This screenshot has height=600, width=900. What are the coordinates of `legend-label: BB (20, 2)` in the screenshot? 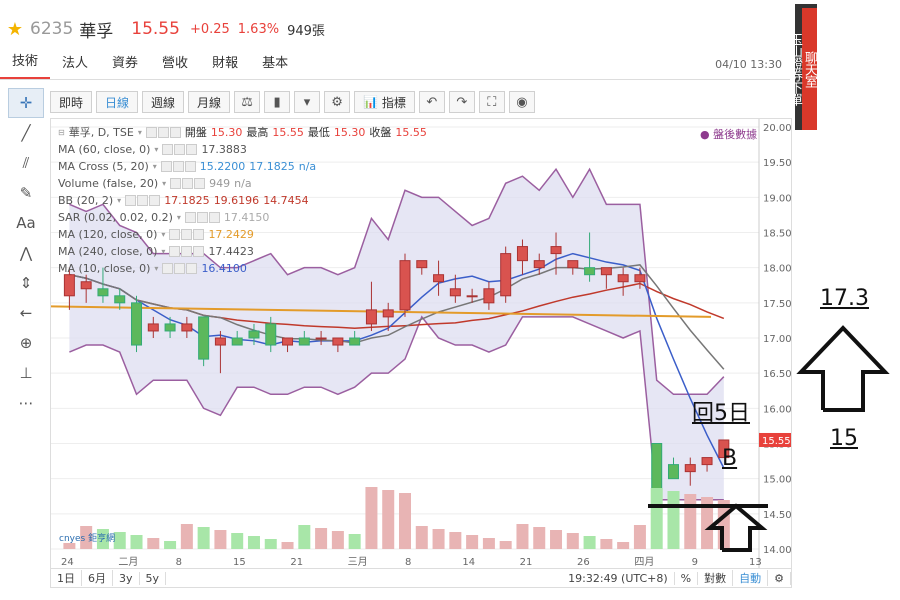 It's located at (86, 200).